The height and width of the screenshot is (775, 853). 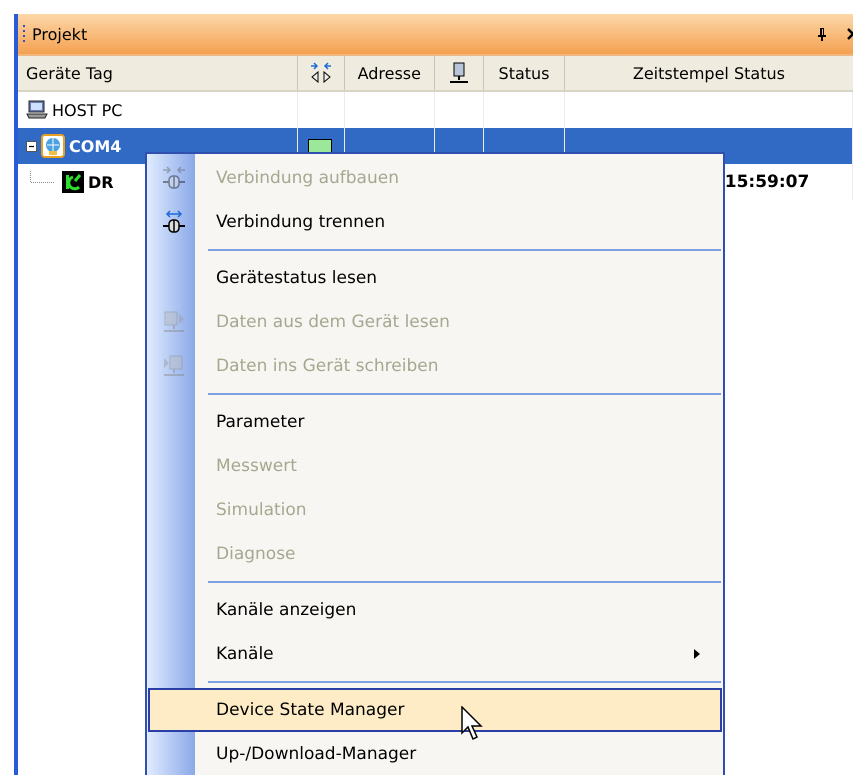 I want to click on column-header: Status, so click(x=524, y=73).